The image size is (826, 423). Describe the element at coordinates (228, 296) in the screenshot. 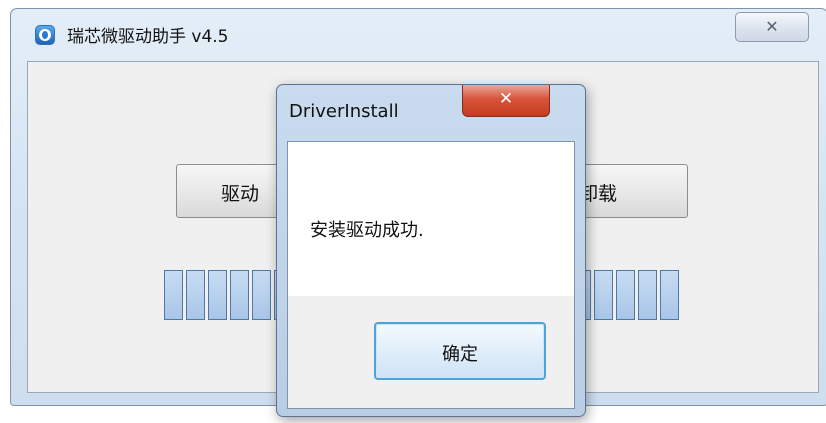

I see `progress-bar` at that location.